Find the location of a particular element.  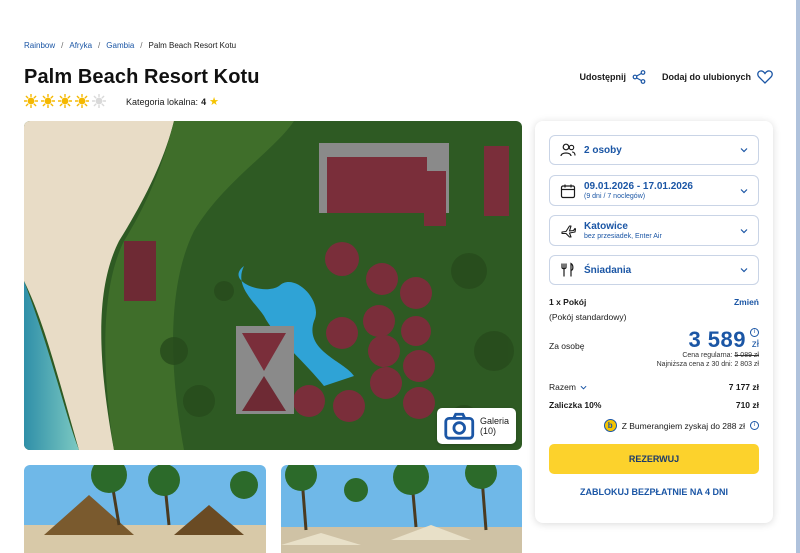

share-button: Udostępnij is located at coordinates (613, 77).